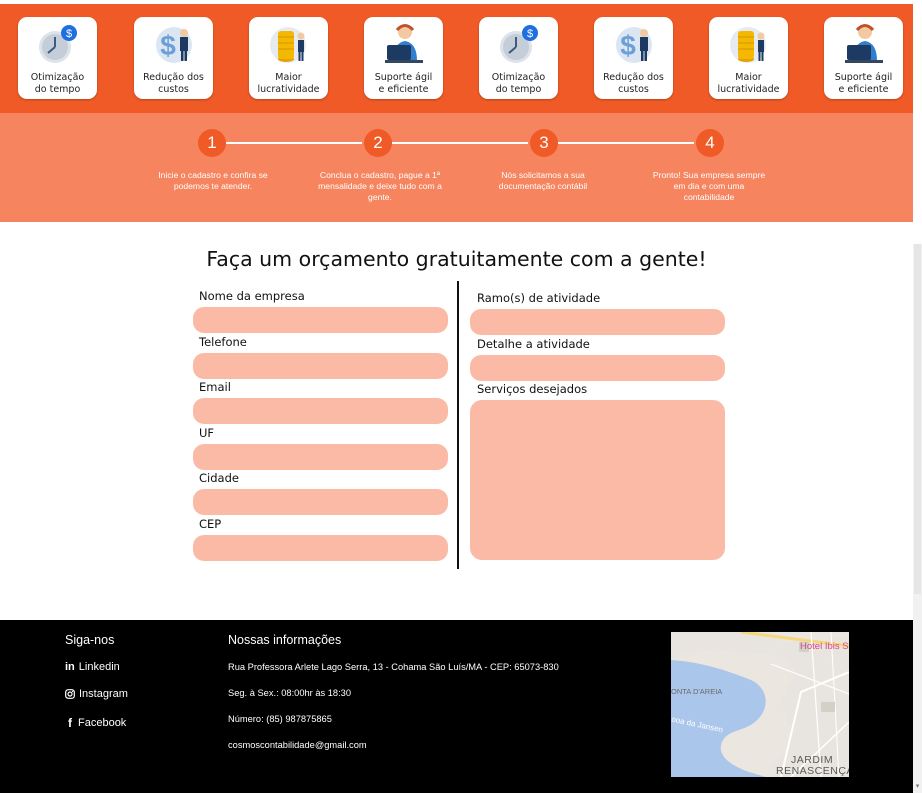 Image resolution: width=922 pixels, height=793 pixels. I want to click on instagram-link: Instagram, so click(96, 694).